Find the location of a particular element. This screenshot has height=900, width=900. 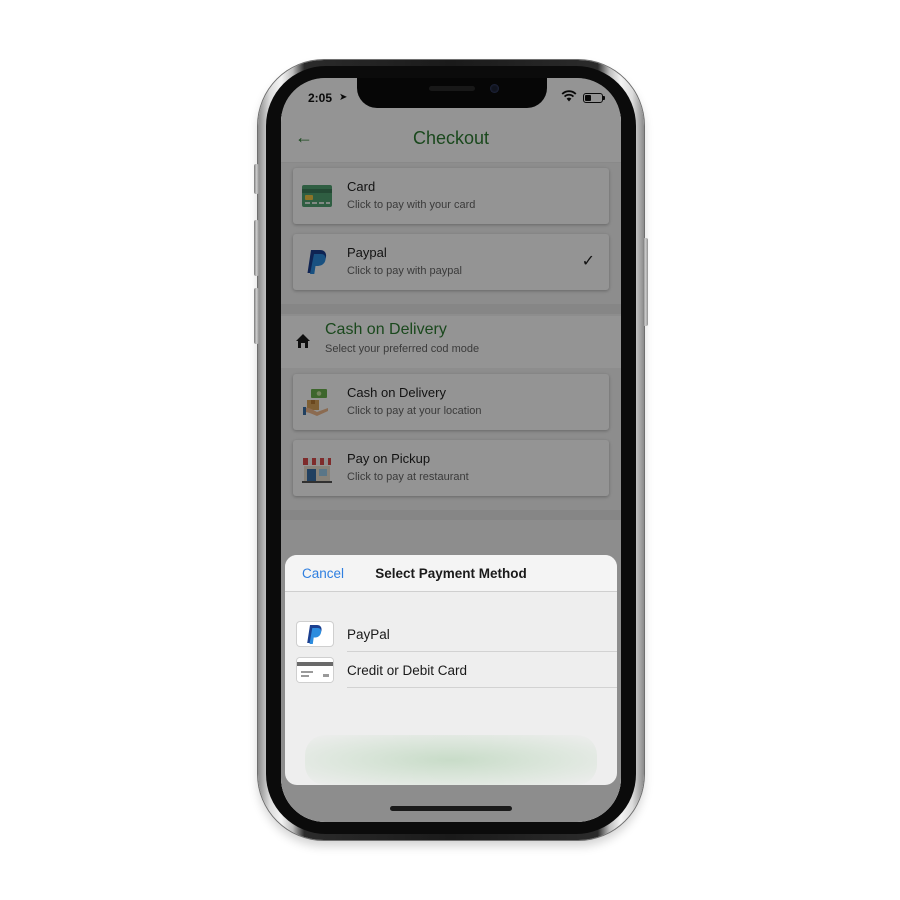

mute-switch is located at coordinates (256, 179).